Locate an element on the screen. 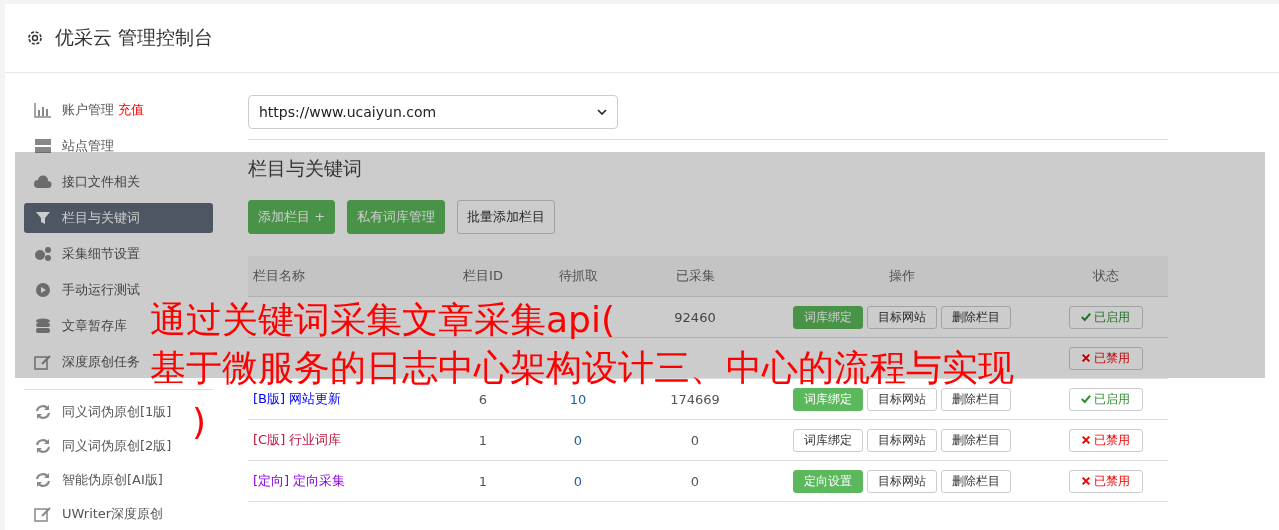  sidebar-item: 接口文件相关 is located at coordinates (82, 182).